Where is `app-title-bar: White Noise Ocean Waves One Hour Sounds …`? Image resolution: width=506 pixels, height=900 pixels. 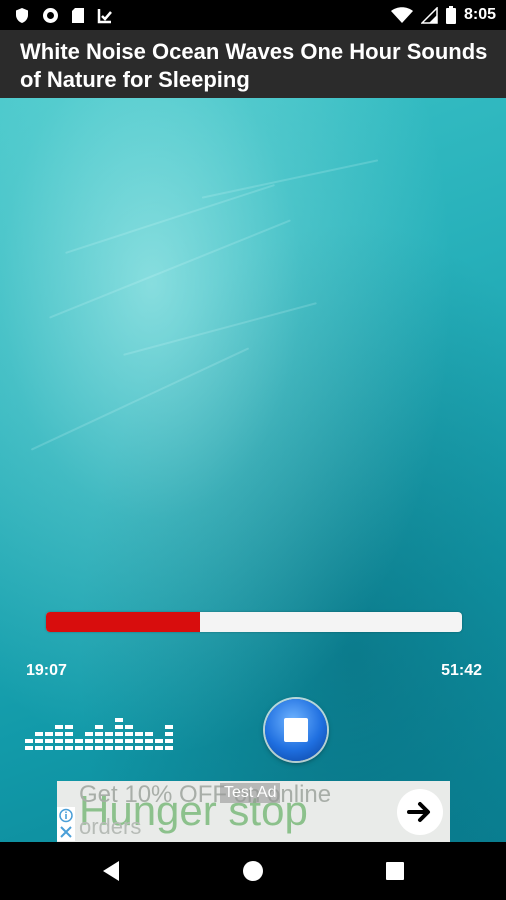
app-title-bar: White Noise Ocean Waves One Hour Sounds … is located at coordinates (253, 64).